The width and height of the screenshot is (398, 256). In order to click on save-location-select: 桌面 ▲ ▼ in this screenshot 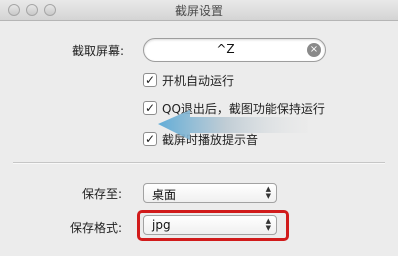, I will do `click(210, 193)`.